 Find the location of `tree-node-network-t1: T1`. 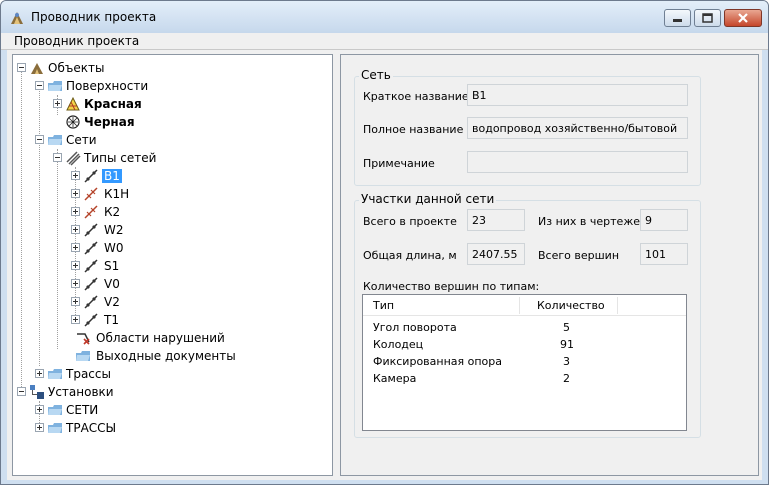

tree-node-network-t1: T1 is located at coordinates (163, 320).